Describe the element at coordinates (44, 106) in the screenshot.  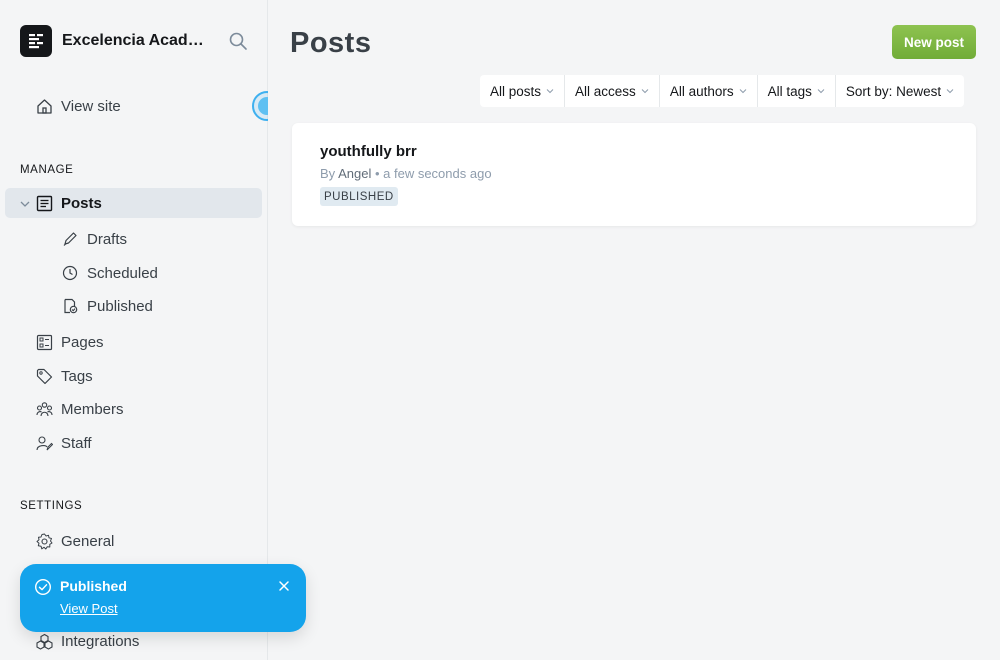
I see `home-icon` at that location.